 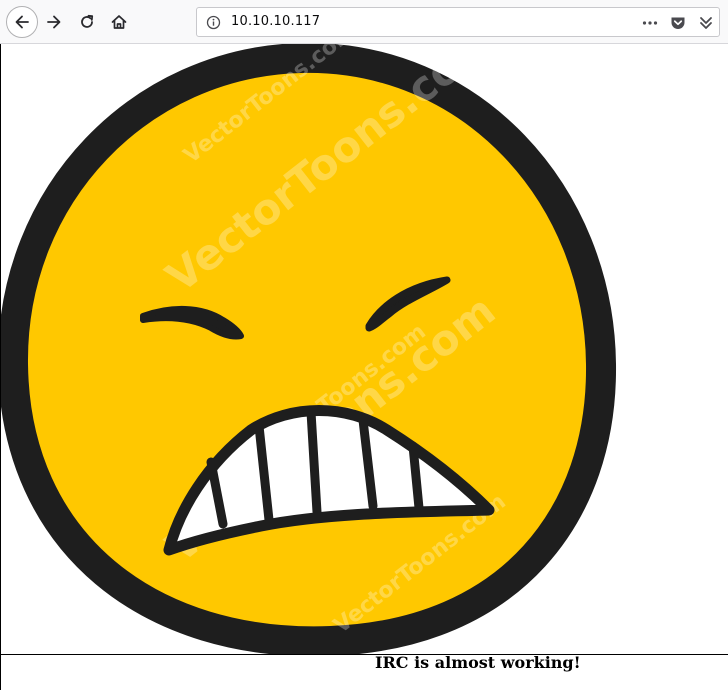 What do you see at coordinates (458, 22) in the screenshot?
I see `address-bar: 10.10.10.117` at bounding box center [458, 22].